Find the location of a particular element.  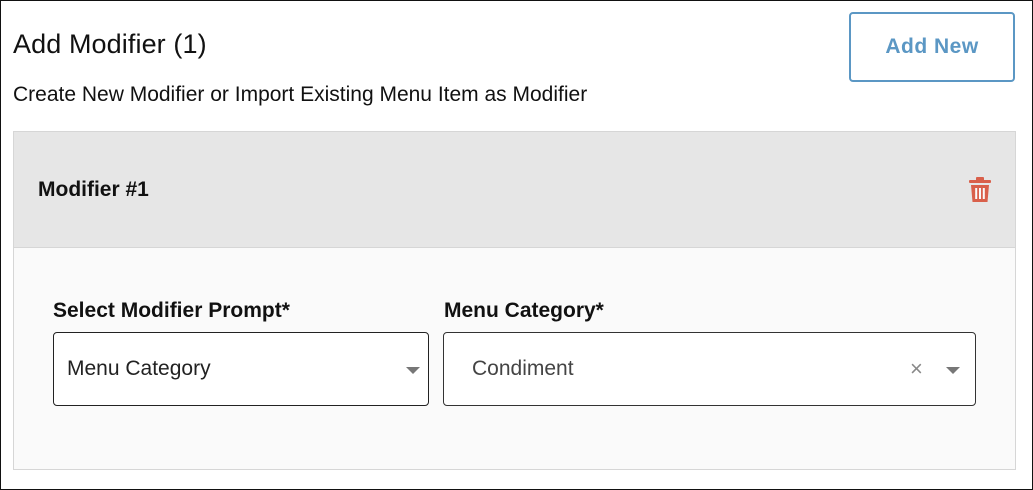

clear-icon: × is located at coordinates (916, 369).